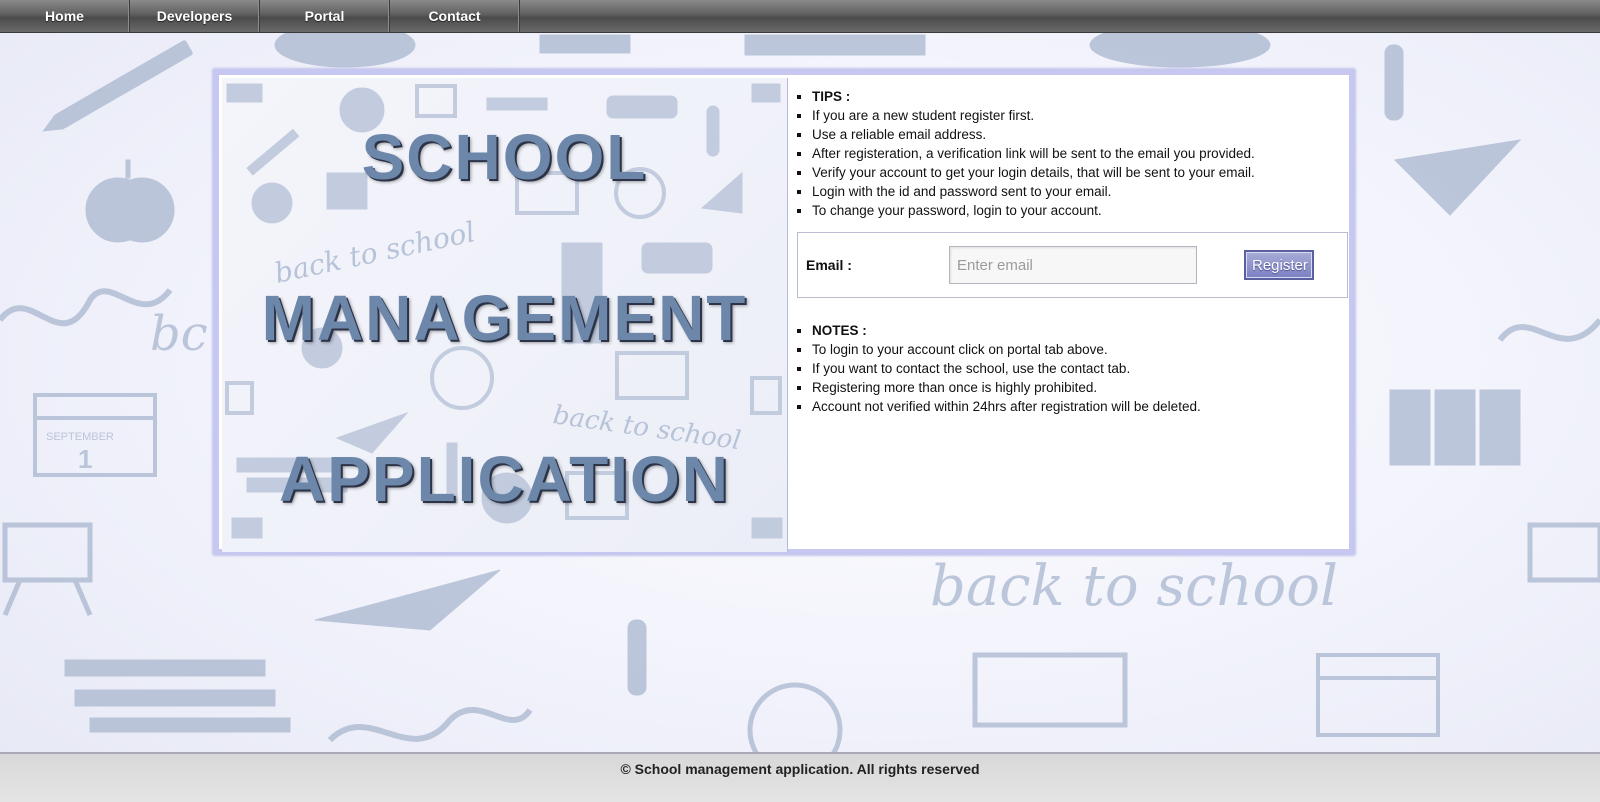  I want to click on nav-home: Home, so click(65, 16).